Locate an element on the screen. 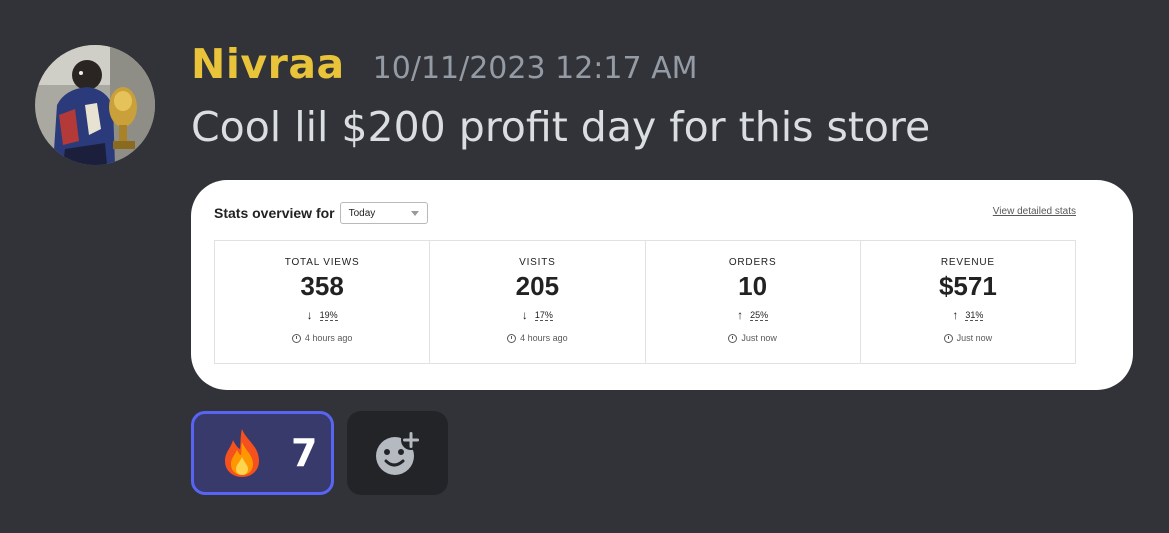 This screenshot has width=1169, height=533. stat-change: ↑ 25% is located at coordinates (753, 315).